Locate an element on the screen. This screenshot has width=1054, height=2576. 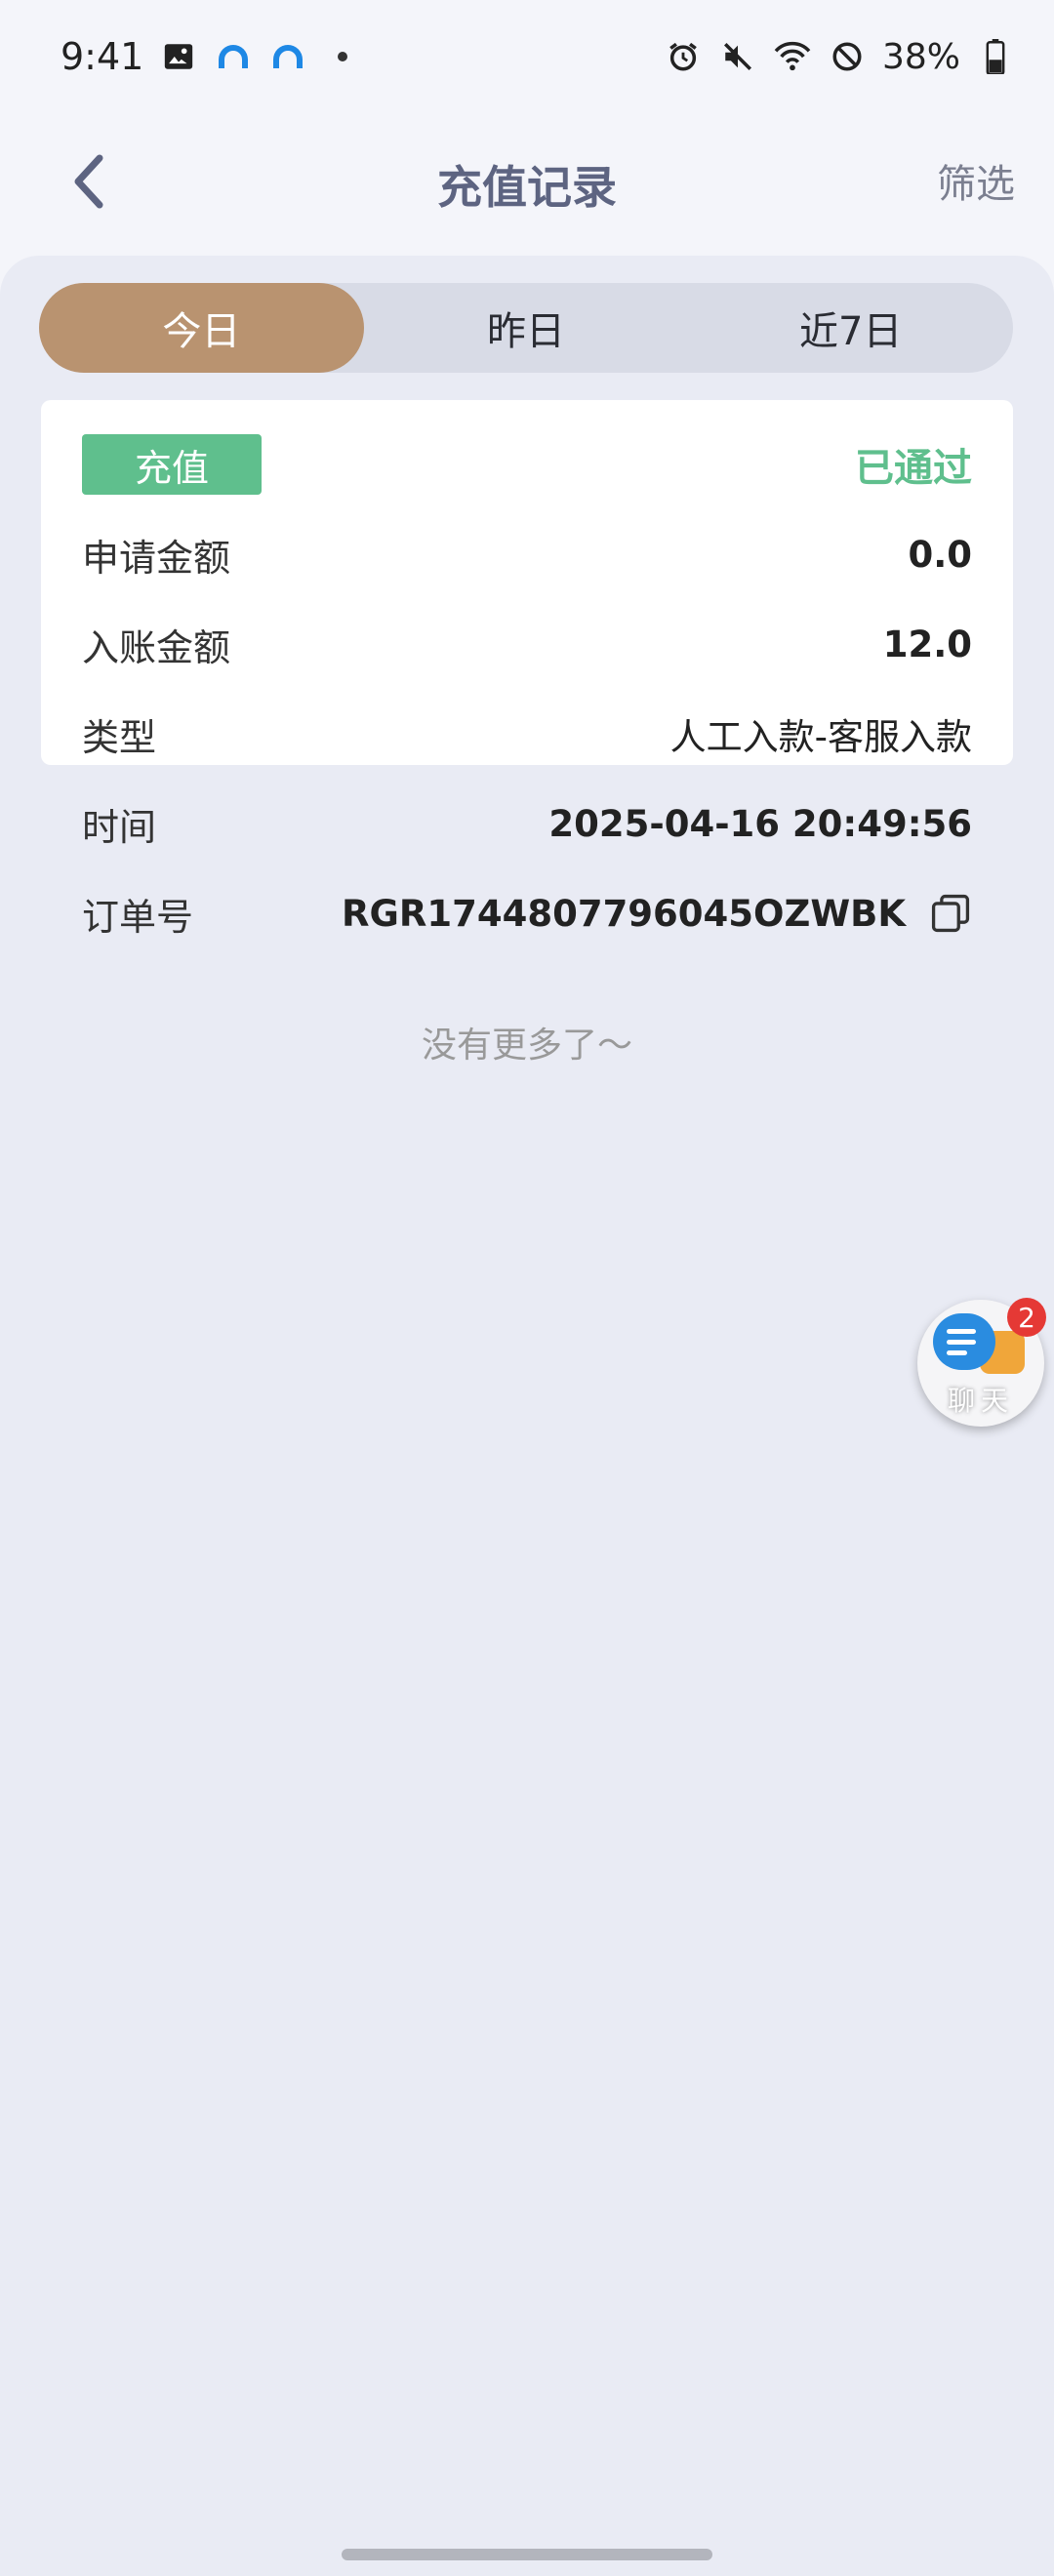
filter-button: 筛选 is located at coordinates (976, 180).